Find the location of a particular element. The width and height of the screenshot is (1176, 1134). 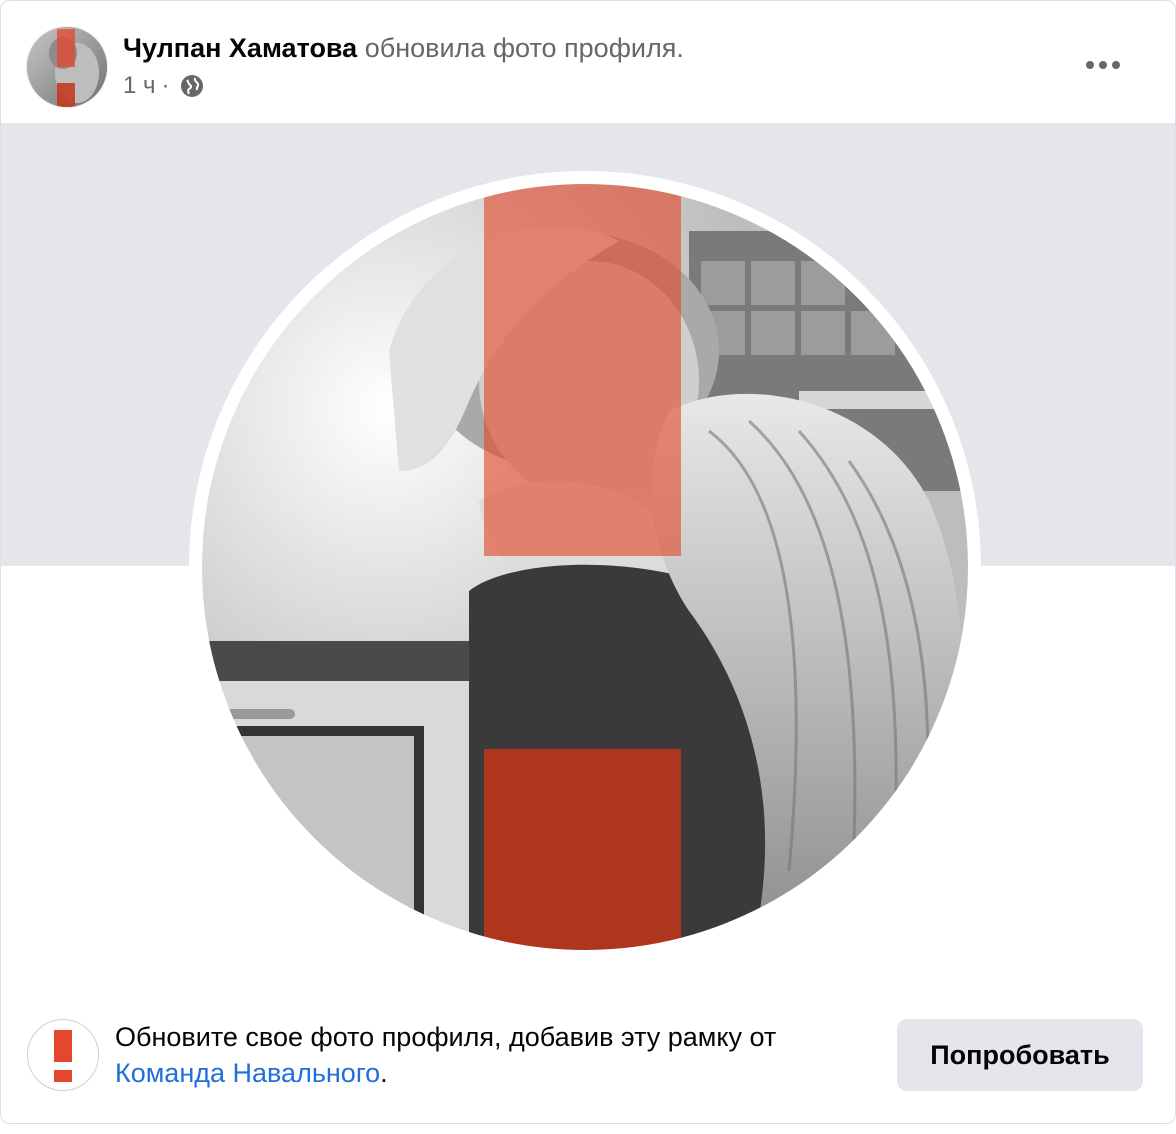

globe-icon is located at coordinates (192, 86).